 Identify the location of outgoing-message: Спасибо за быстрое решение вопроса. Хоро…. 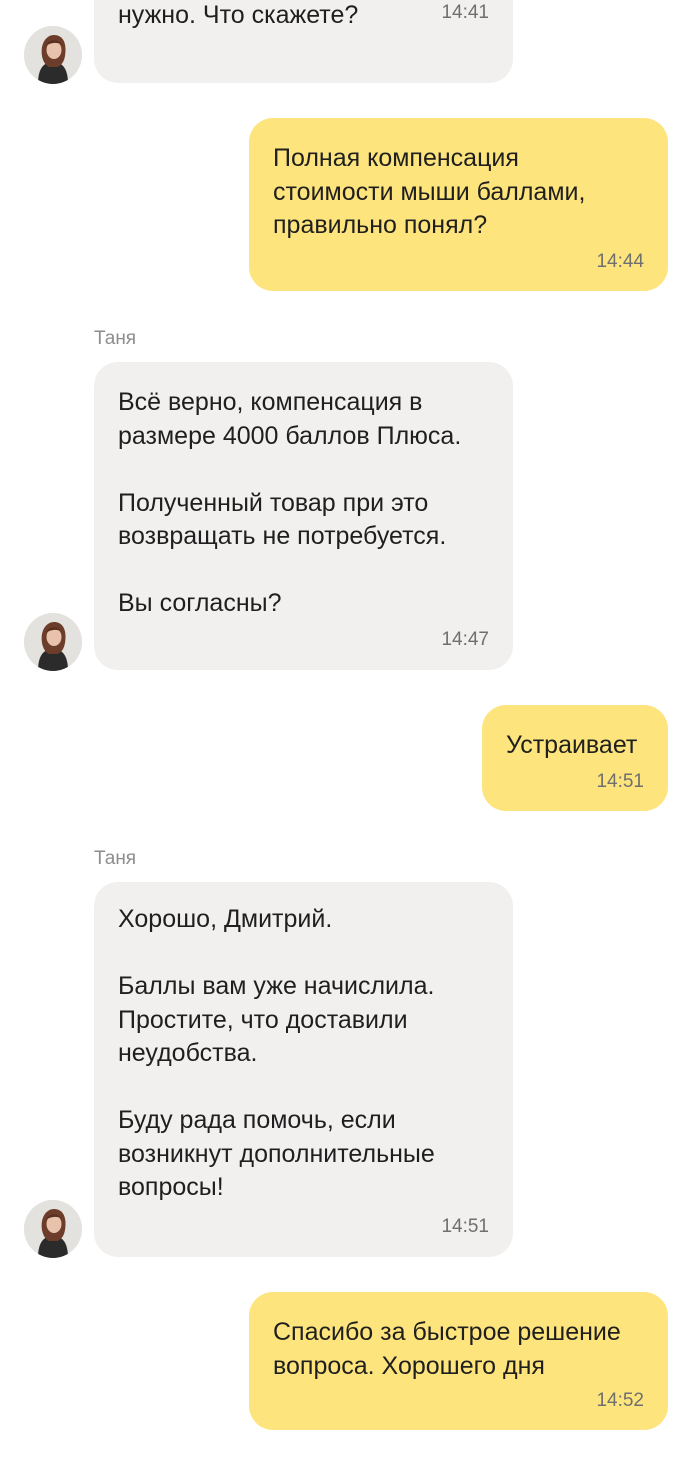
(458, 1361).